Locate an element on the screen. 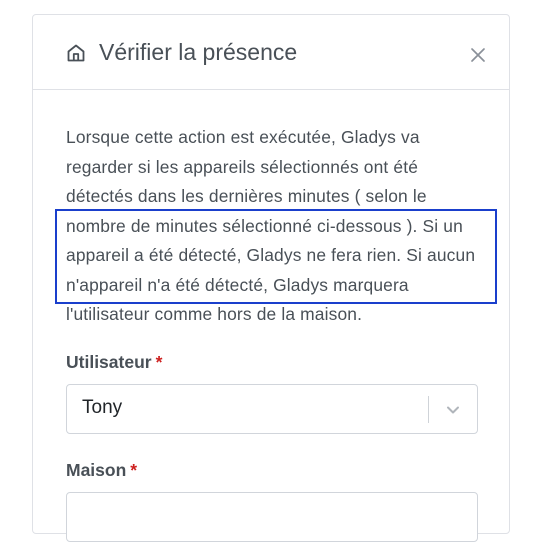 The width and height of the screenshot is (543, 542). user-field-label: Utilisateur * is located at coordinates (114, 362).